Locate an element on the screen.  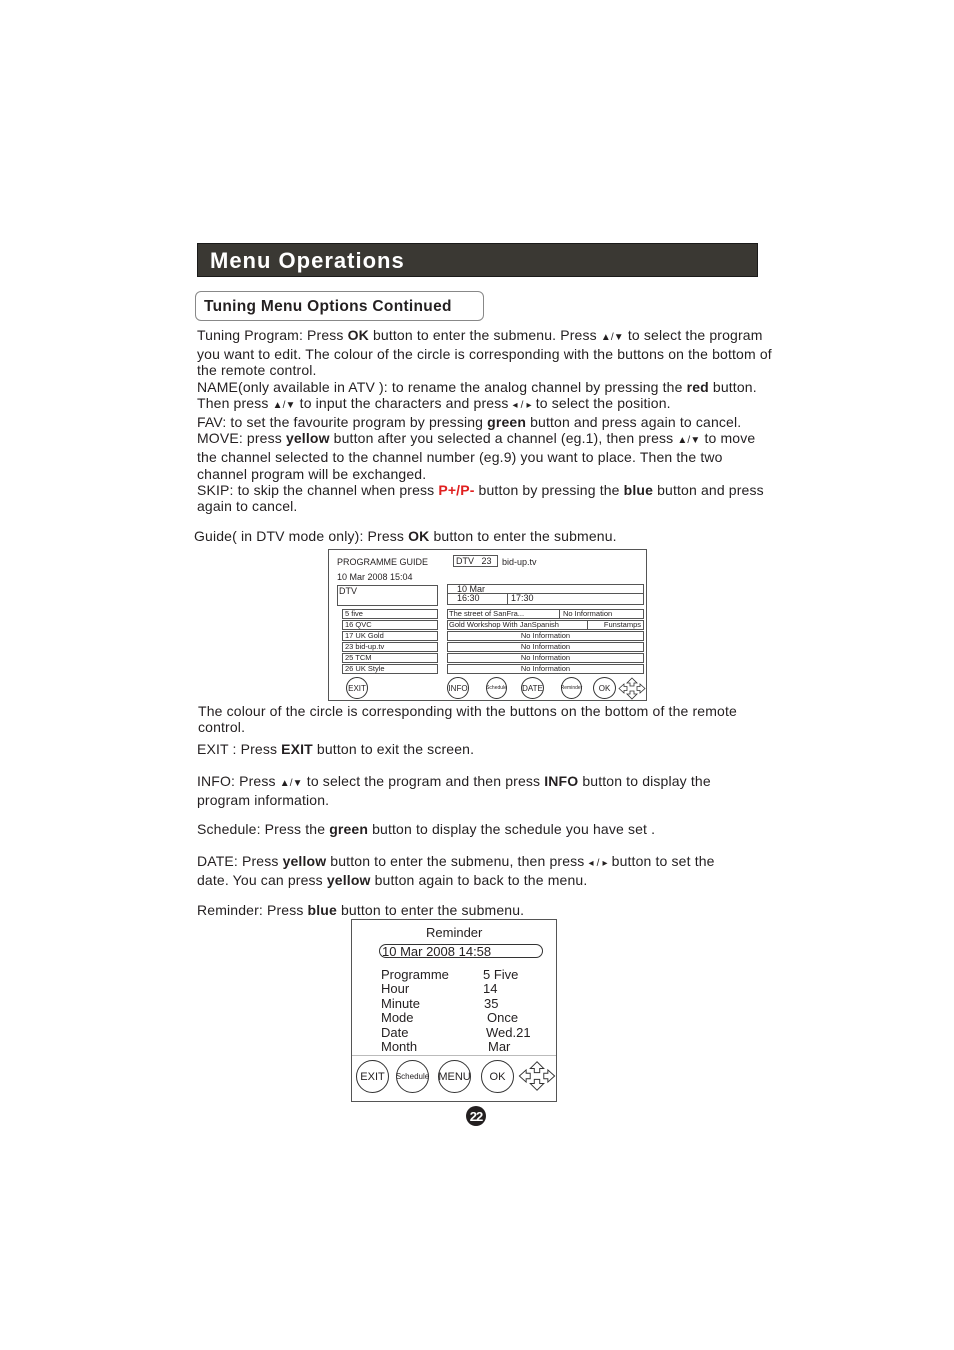
reminder-field-label: Hour is located at coordinates (395, 989).